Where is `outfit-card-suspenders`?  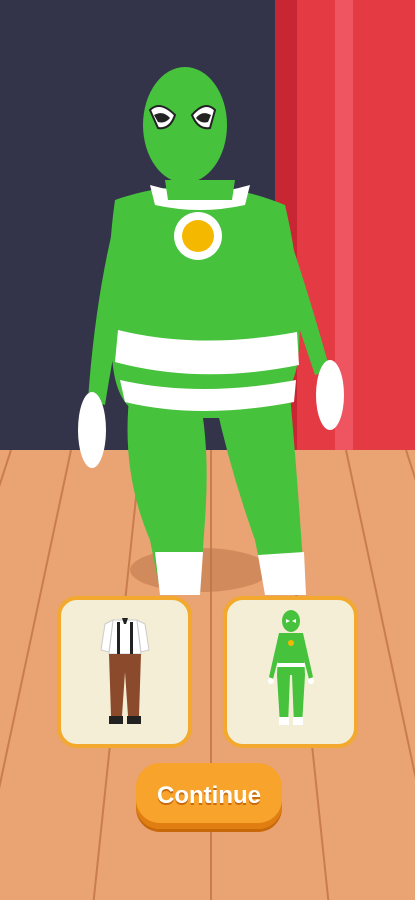
outfit-card-suspenders is located at coordinates (124, 672).